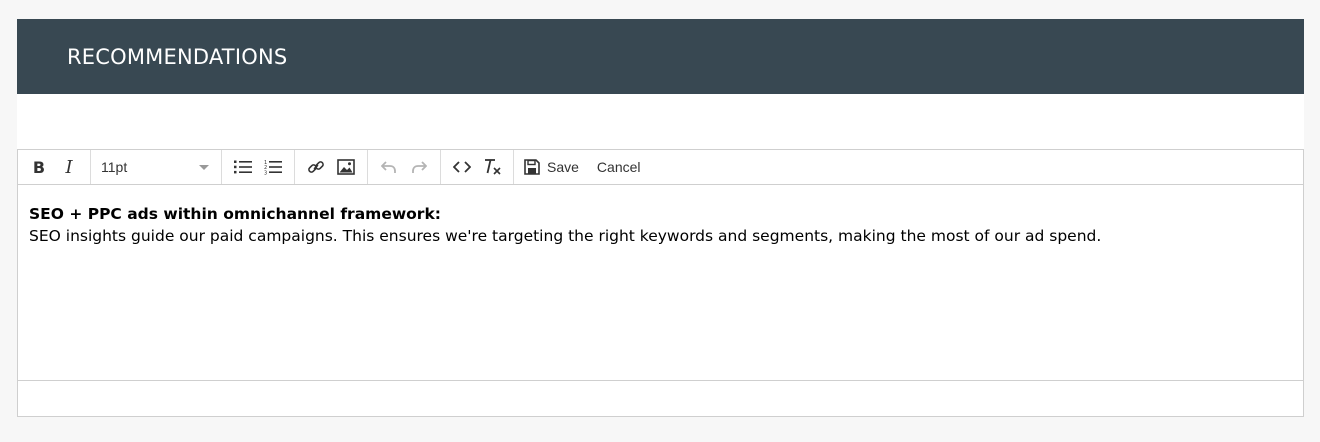 The height and width of the screenshot is (442, 1320). I want to click on list-group: 1 2 3, so click(258, 167).